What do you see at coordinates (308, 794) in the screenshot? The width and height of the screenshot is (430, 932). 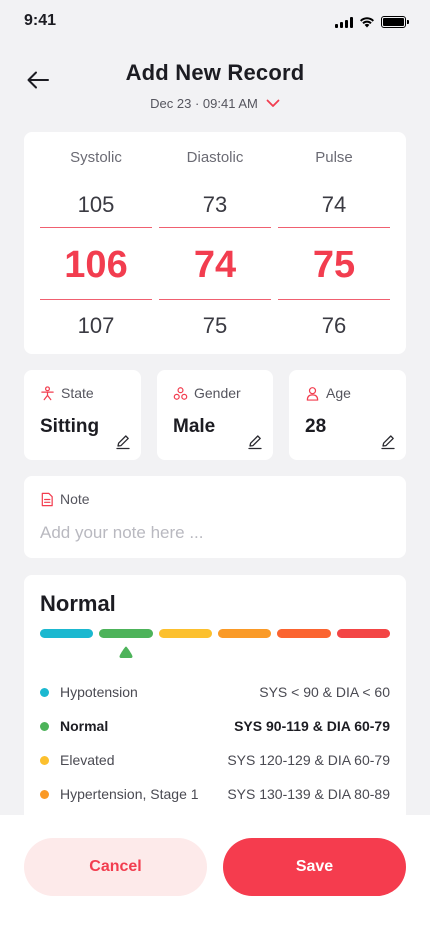 I see `legend-range: SYS 130-139 & DIA 80-89` at bounding box center [308, 794].